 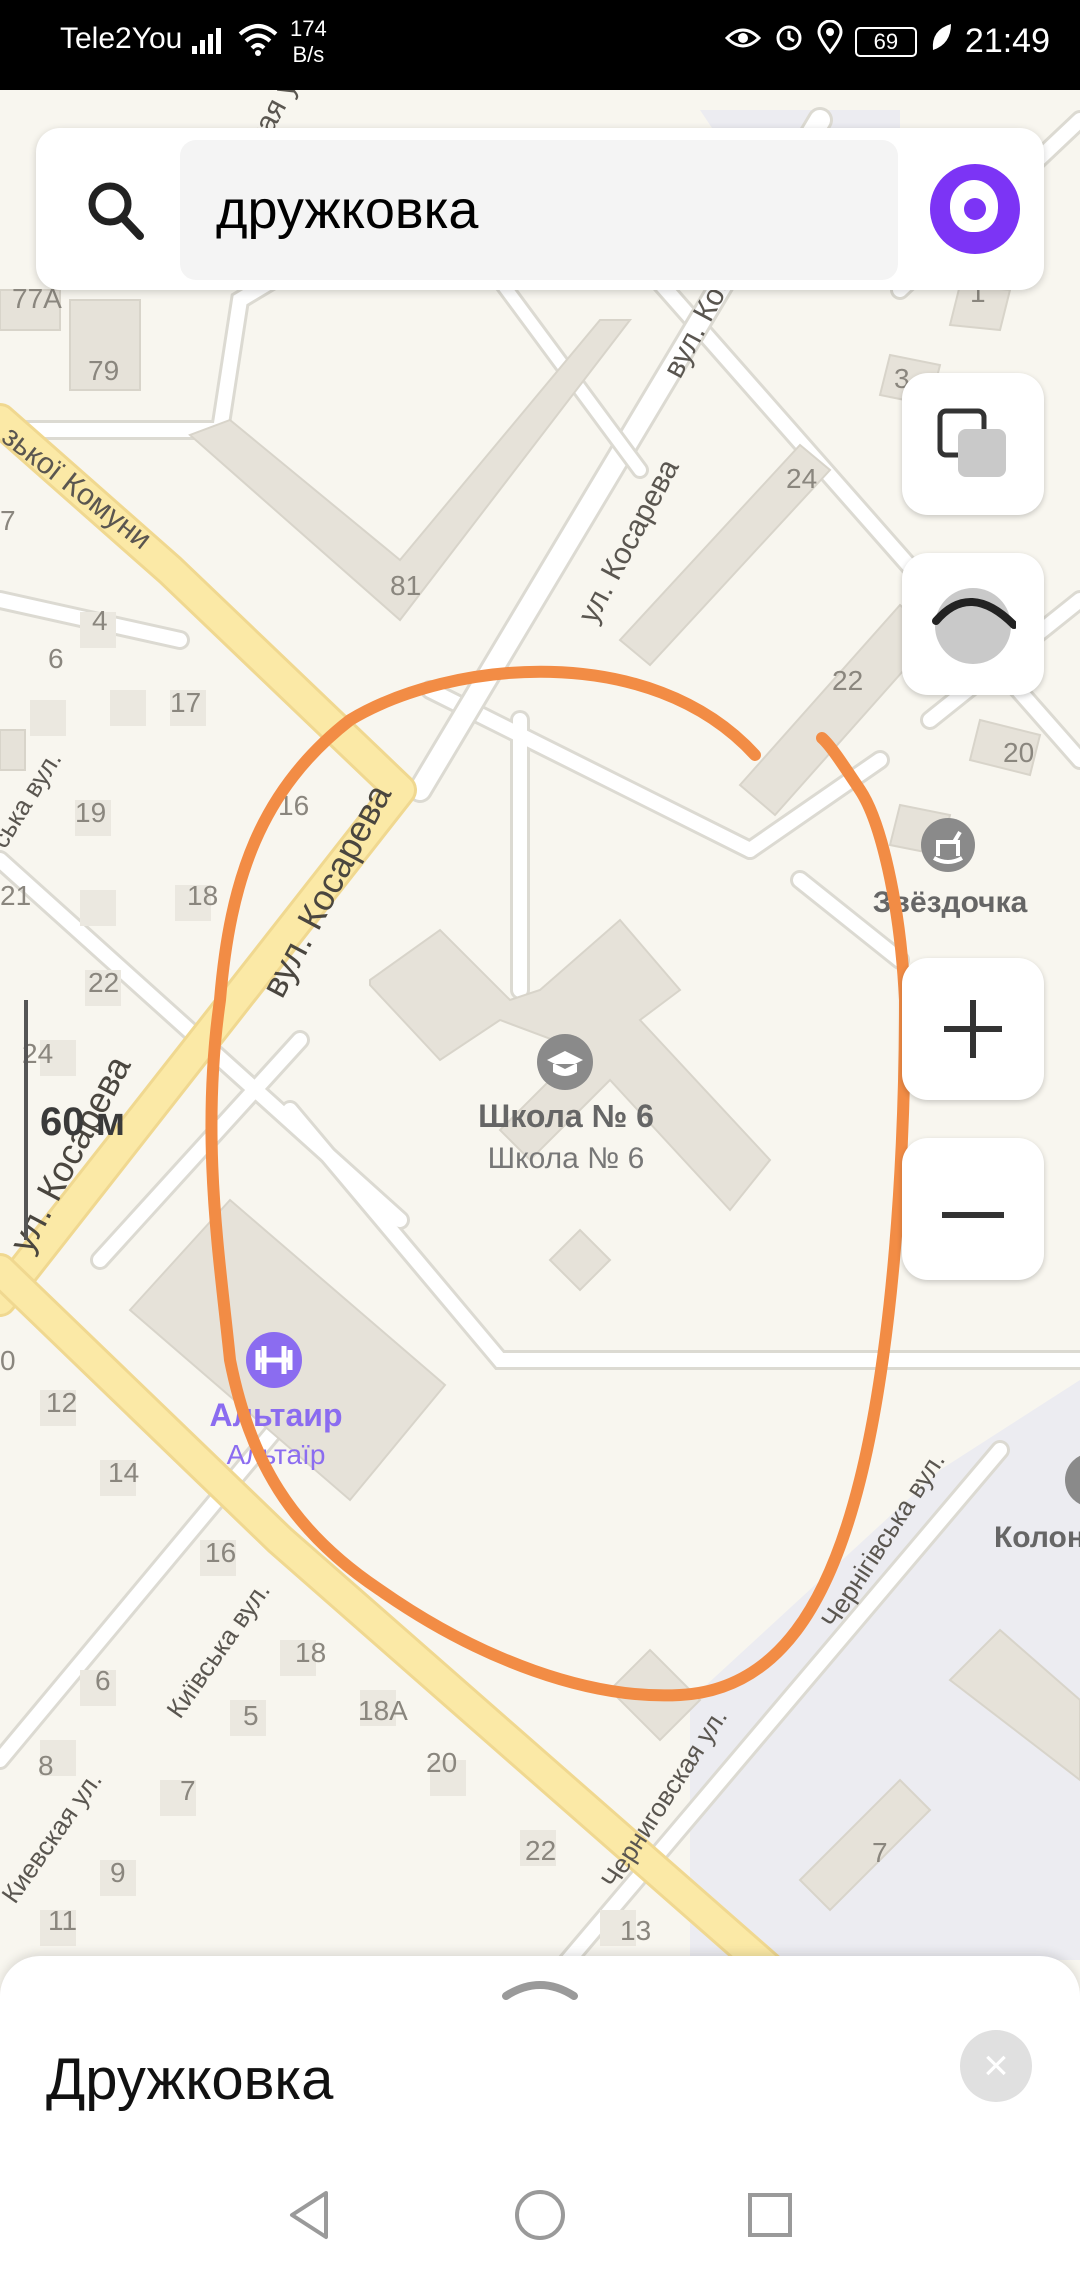 I want to click on location-icon, so click(x=830, y=41).